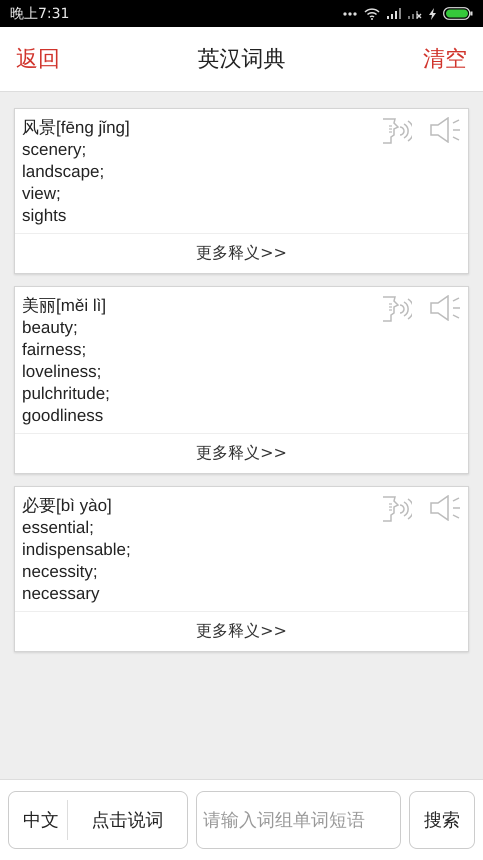  I want to click on search-button: 搜索, so click(442, 820).